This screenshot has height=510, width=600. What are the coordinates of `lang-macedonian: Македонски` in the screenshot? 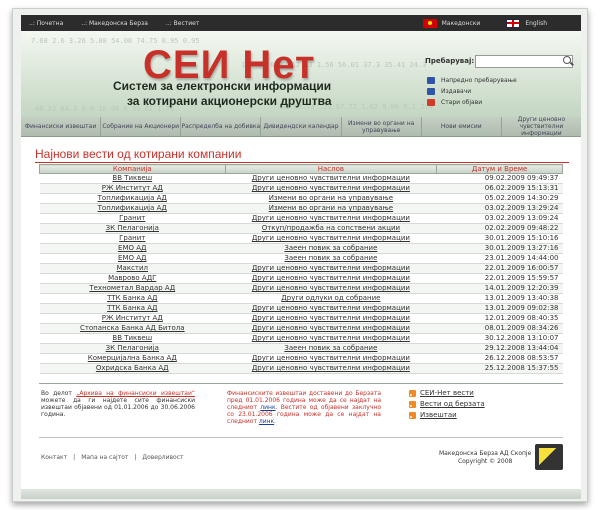 It's located at (461, 23).